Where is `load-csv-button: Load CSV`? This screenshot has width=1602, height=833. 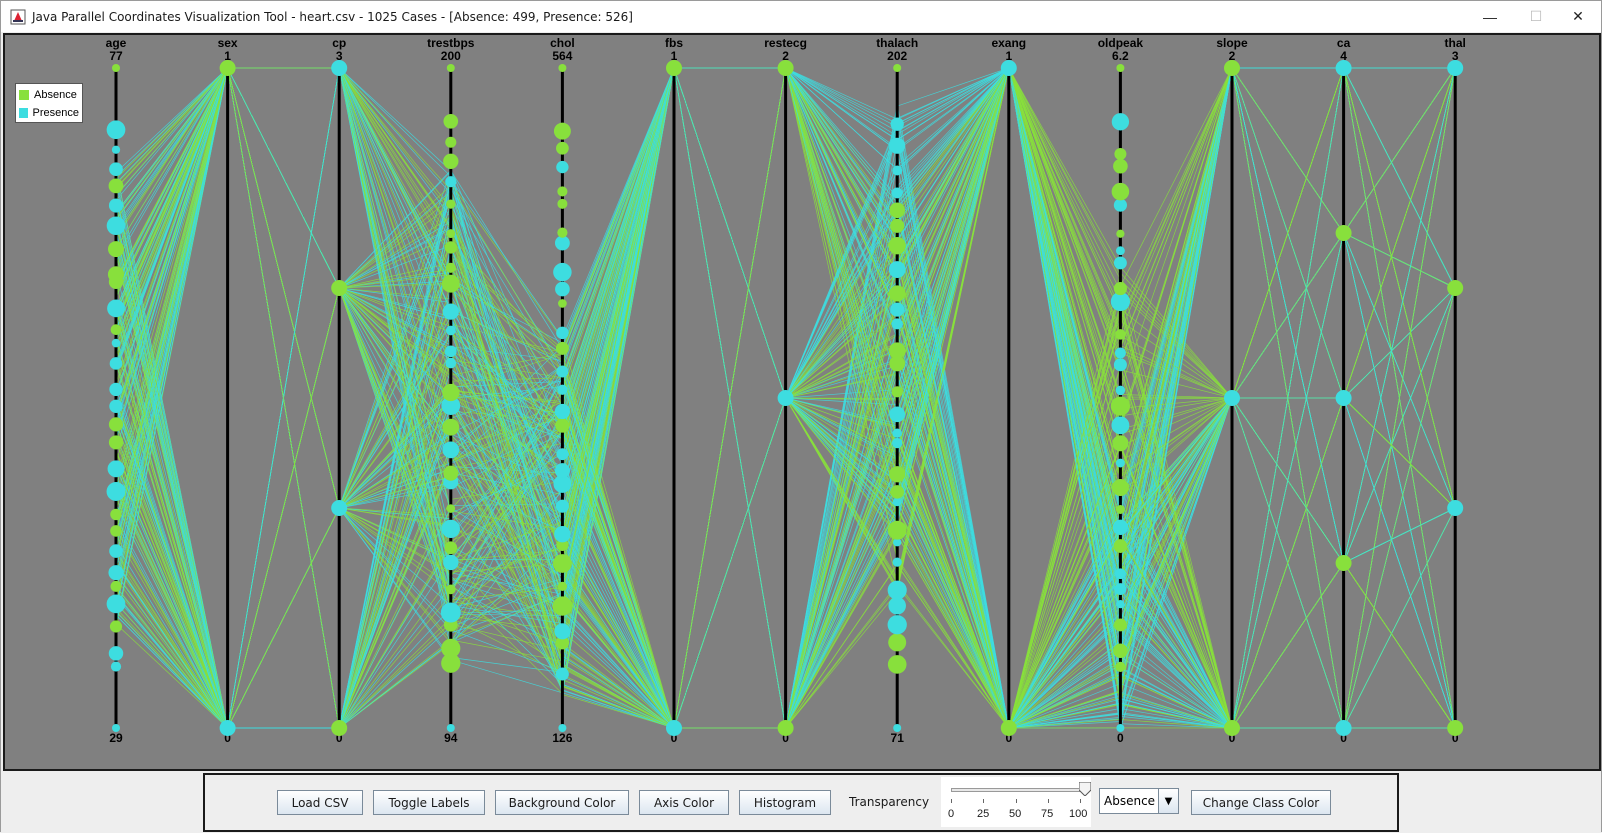 load-csv-button: Load CSV is located at coordinates (320, 802).